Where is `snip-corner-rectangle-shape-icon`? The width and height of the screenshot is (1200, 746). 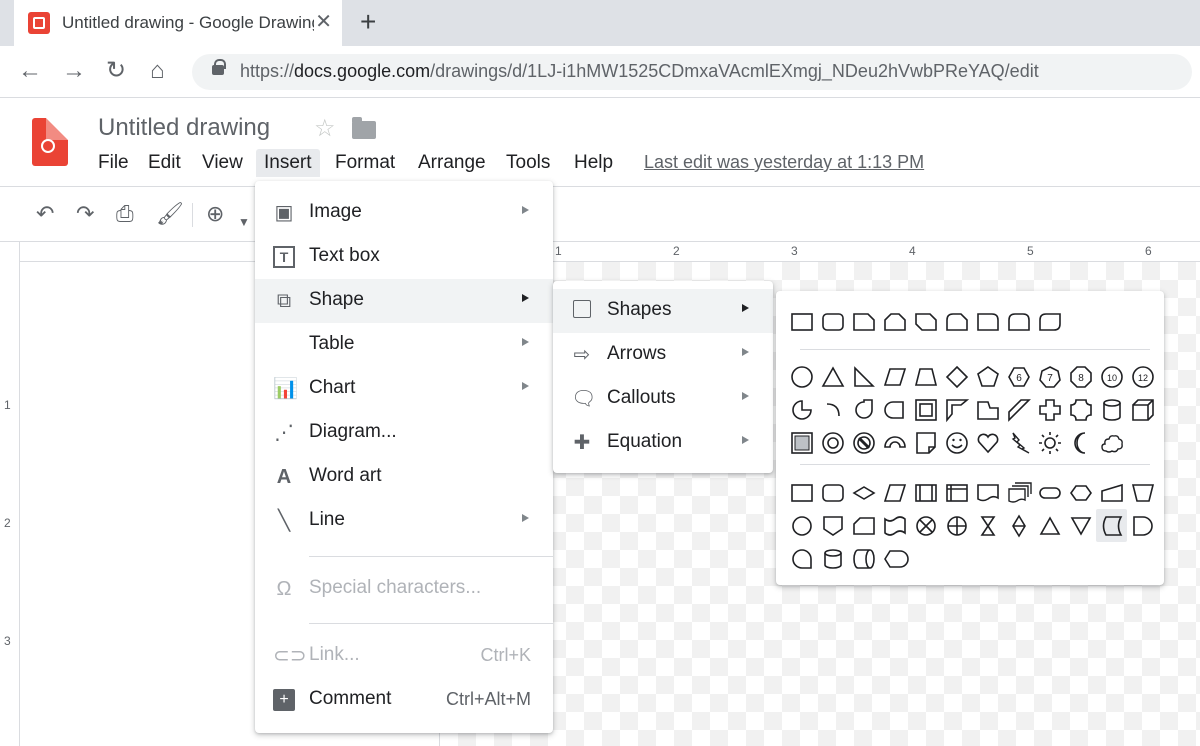 snip-corner-rectangle-shape-icon is located at coordinates (863, 321).